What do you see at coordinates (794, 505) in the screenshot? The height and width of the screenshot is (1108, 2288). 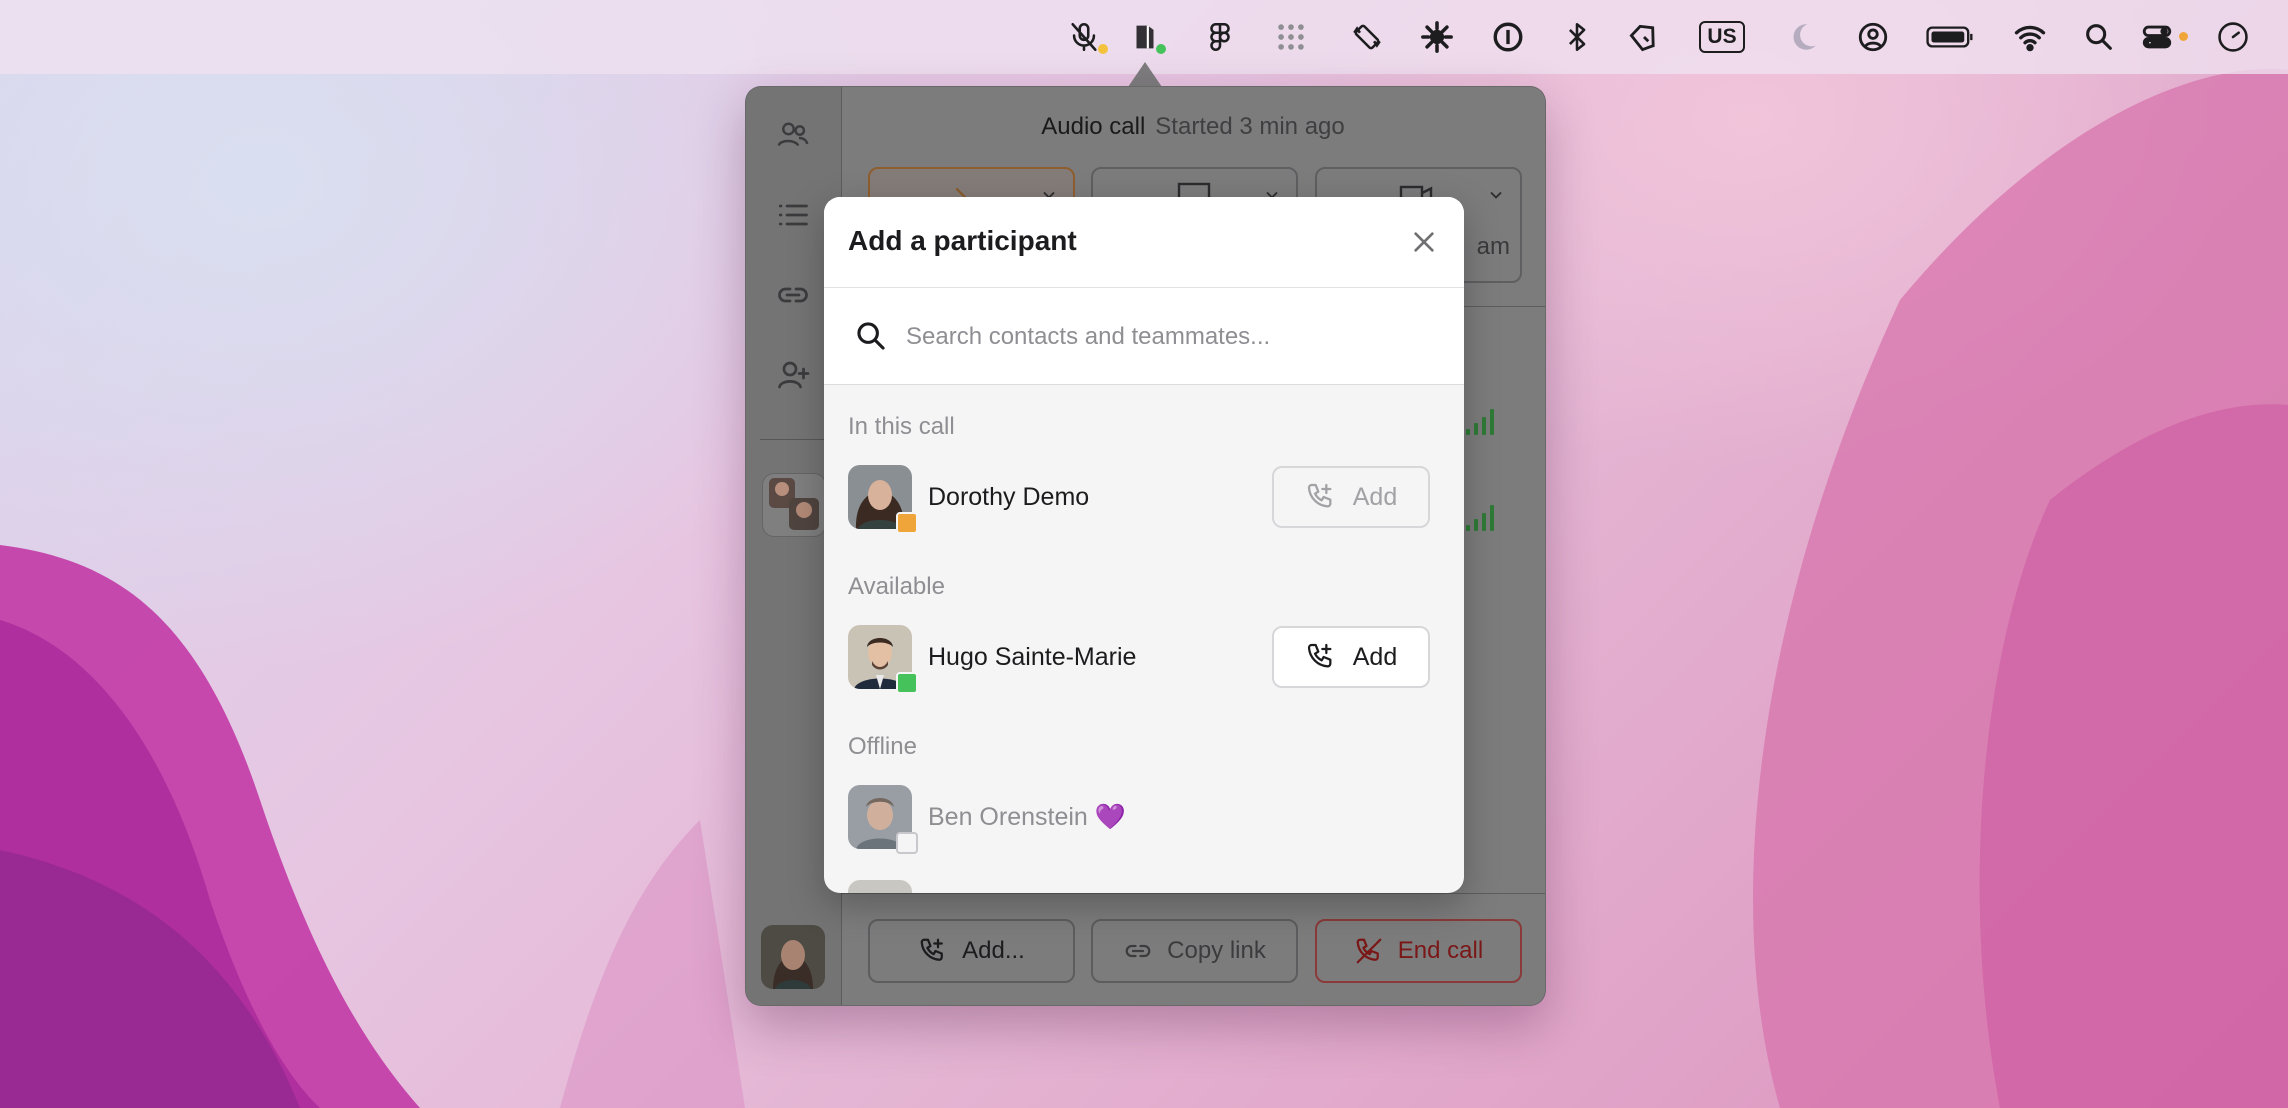 I see `participants-group-avatar` at bounding box center [794, 505].